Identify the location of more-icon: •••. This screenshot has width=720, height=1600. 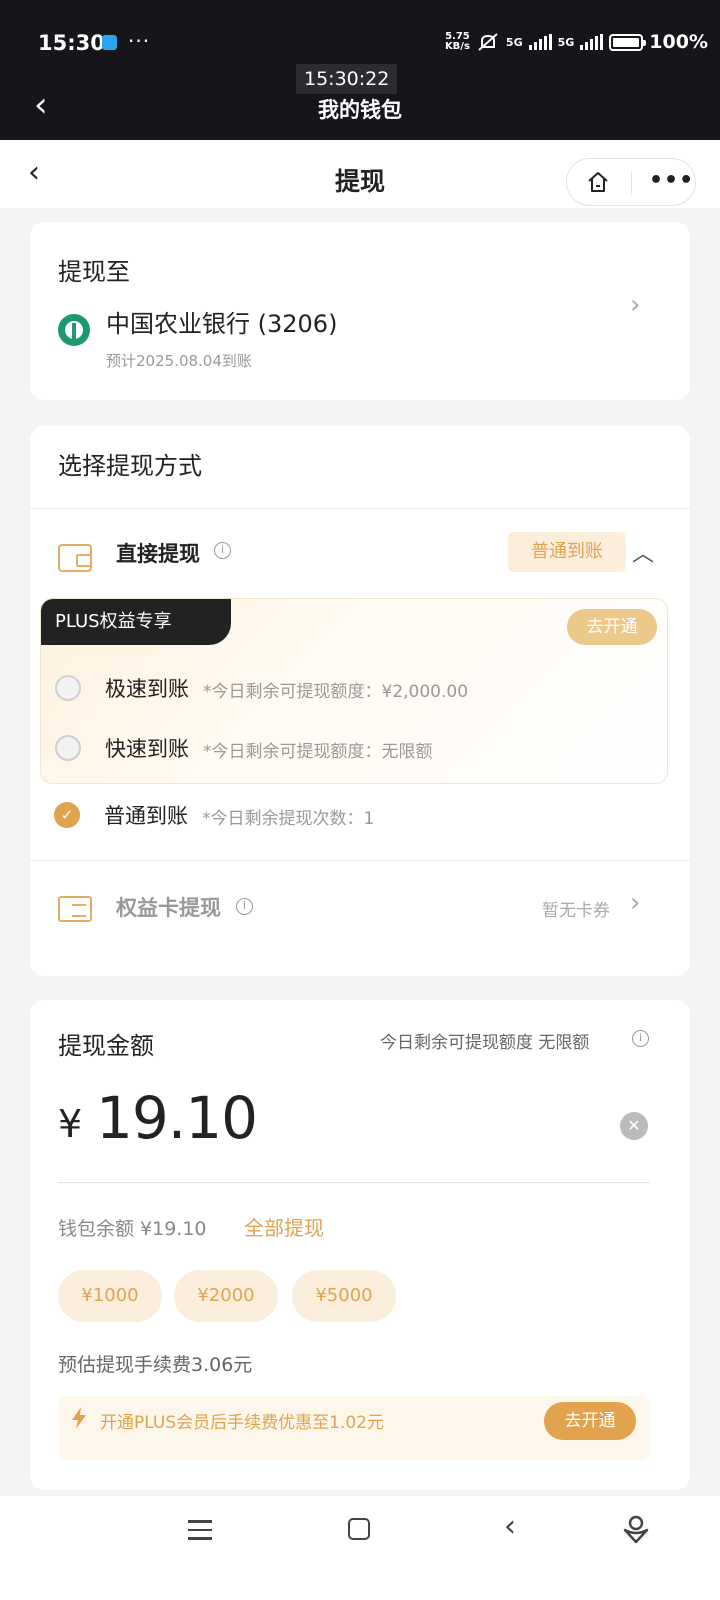
(671, 180).